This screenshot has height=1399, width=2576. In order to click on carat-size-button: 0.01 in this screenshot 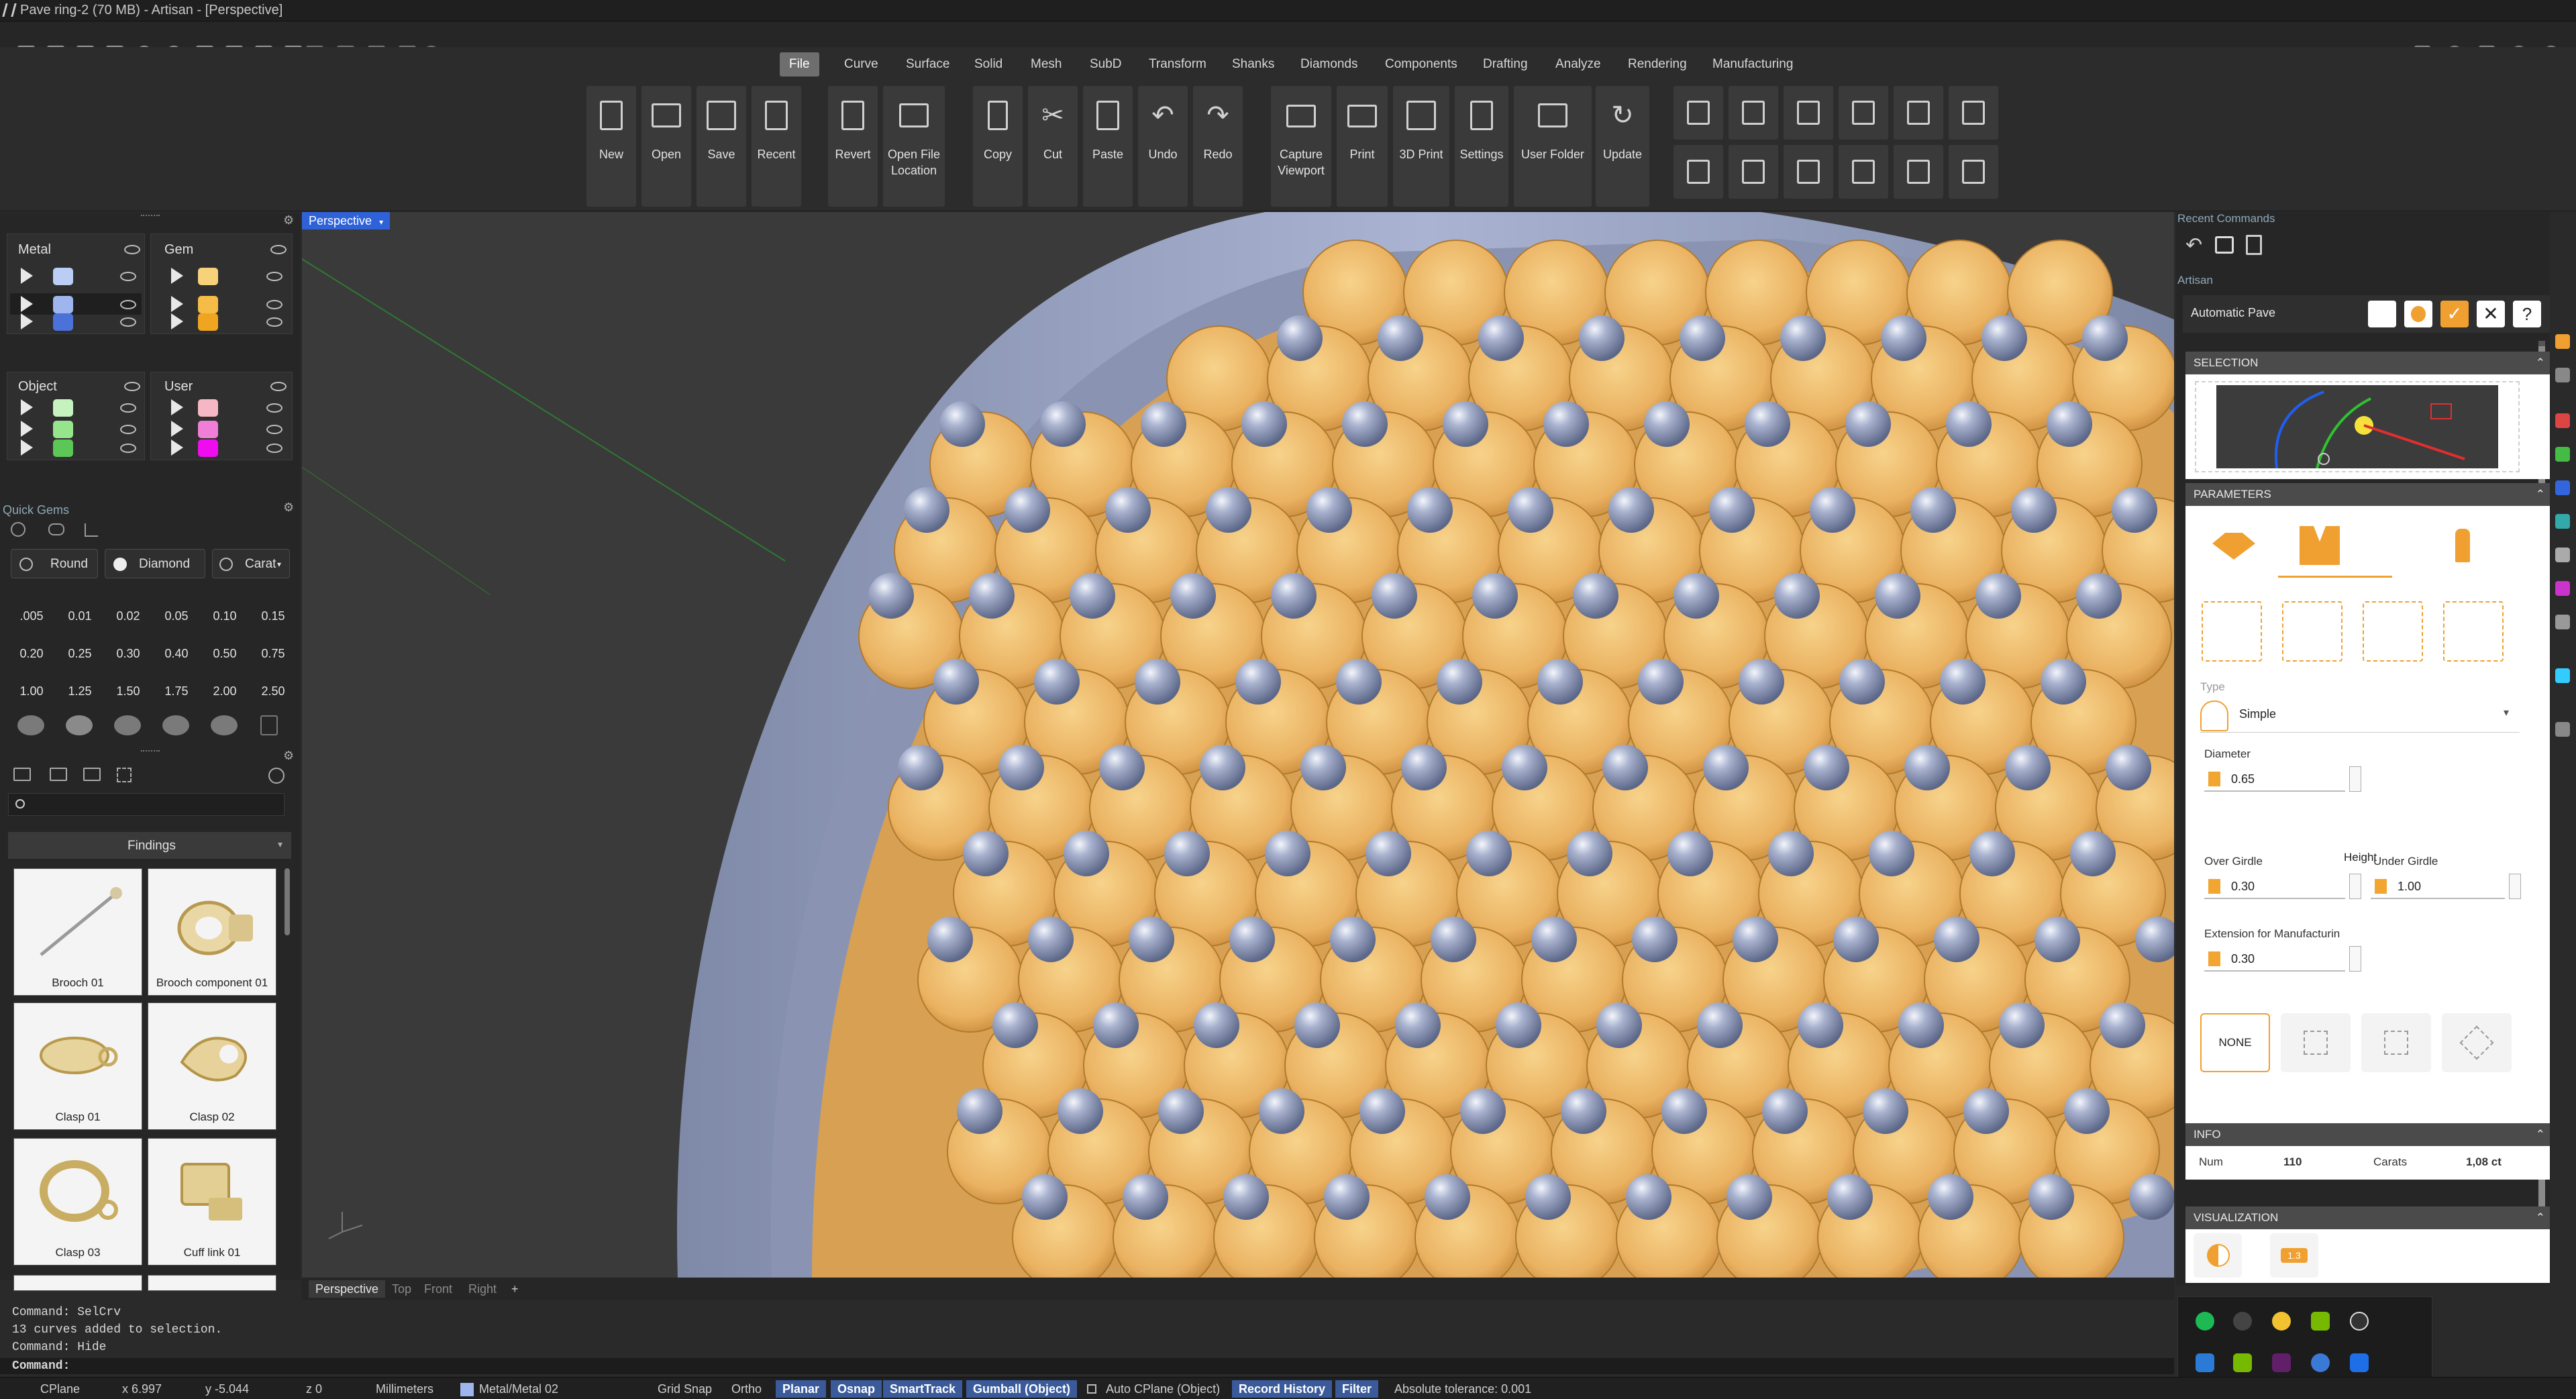, I will do `click(80, 616)`.